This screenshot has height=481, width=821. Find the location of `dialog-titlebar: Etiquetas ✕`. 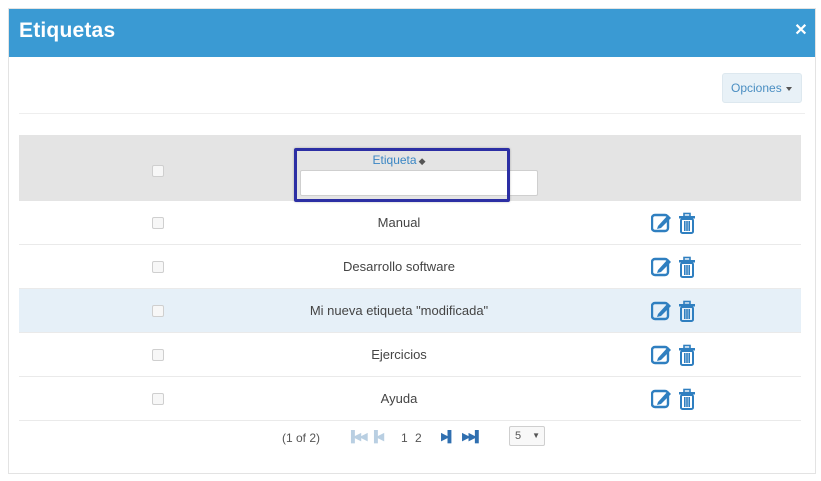

dialog-titlebar: Etiquetas ✕ is located at coordinates (412, 33).